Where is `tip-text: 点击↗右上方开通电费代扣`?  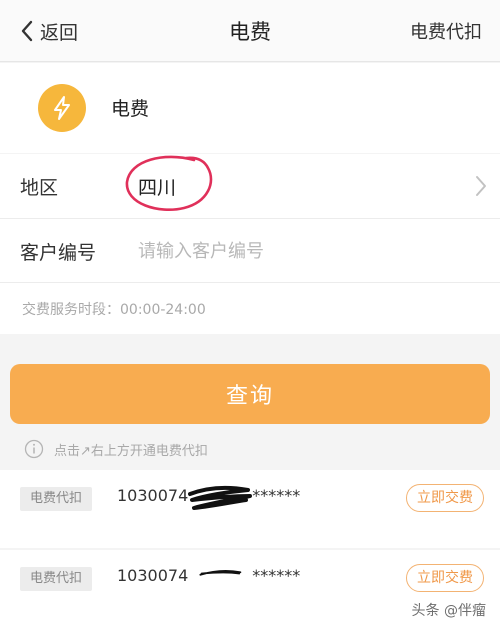 tip-text: 点击↗右上方开通电费代扣 is located at coordinates (131, 451).